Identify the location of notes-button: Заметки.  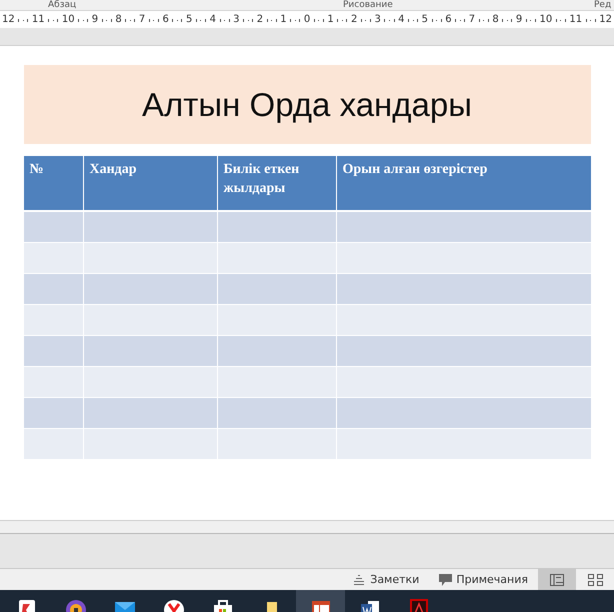
(386, 579).